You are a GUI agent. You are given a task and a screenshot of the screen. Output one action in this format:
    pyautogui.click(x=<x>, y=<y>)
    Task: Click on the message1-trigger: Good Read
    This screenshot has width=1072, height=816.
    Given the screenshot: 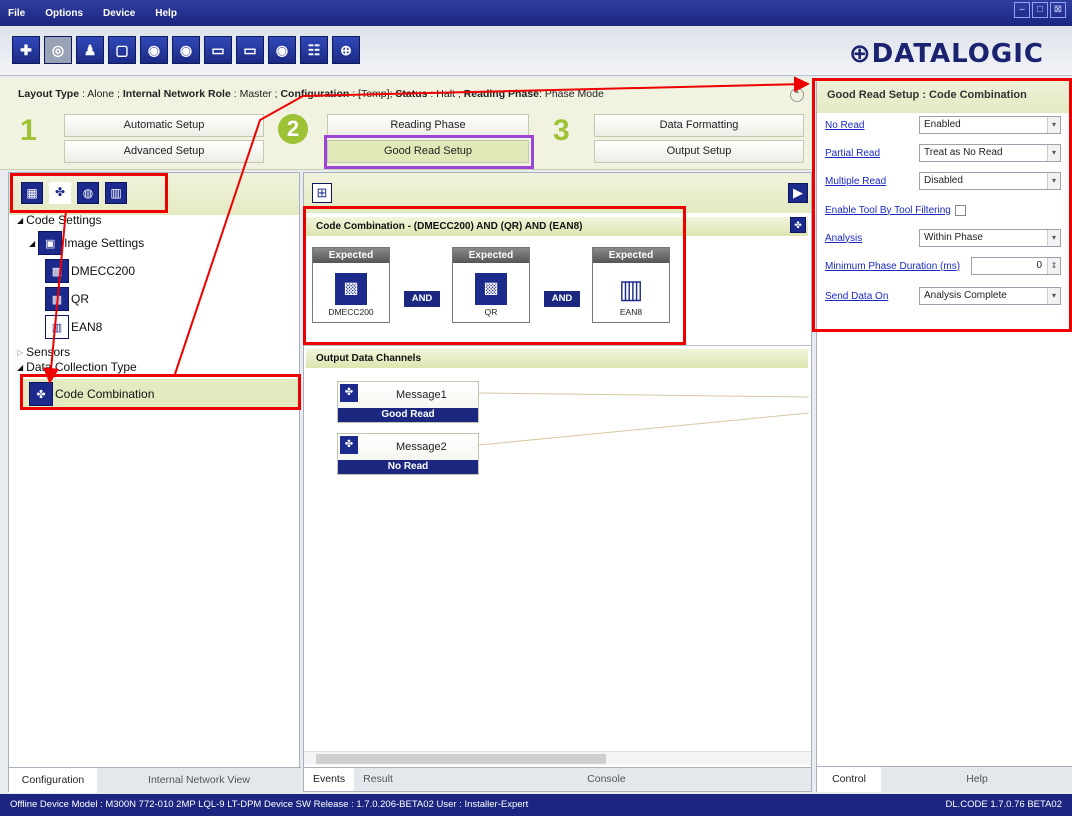 What is the action you would take?
    pyautogui.click(x=408, y=415)
    